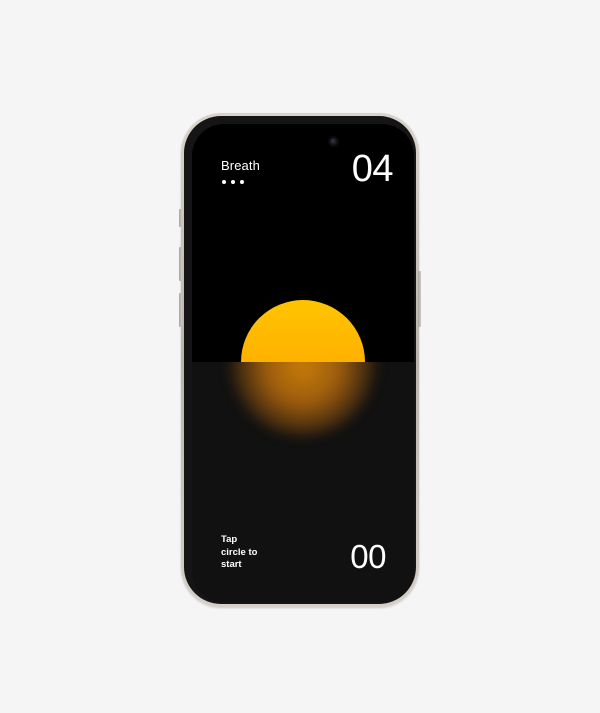 The width and height of the screenshot is (600, 713). I want to click on breath-count-bottom: 00, so click(368, 556).